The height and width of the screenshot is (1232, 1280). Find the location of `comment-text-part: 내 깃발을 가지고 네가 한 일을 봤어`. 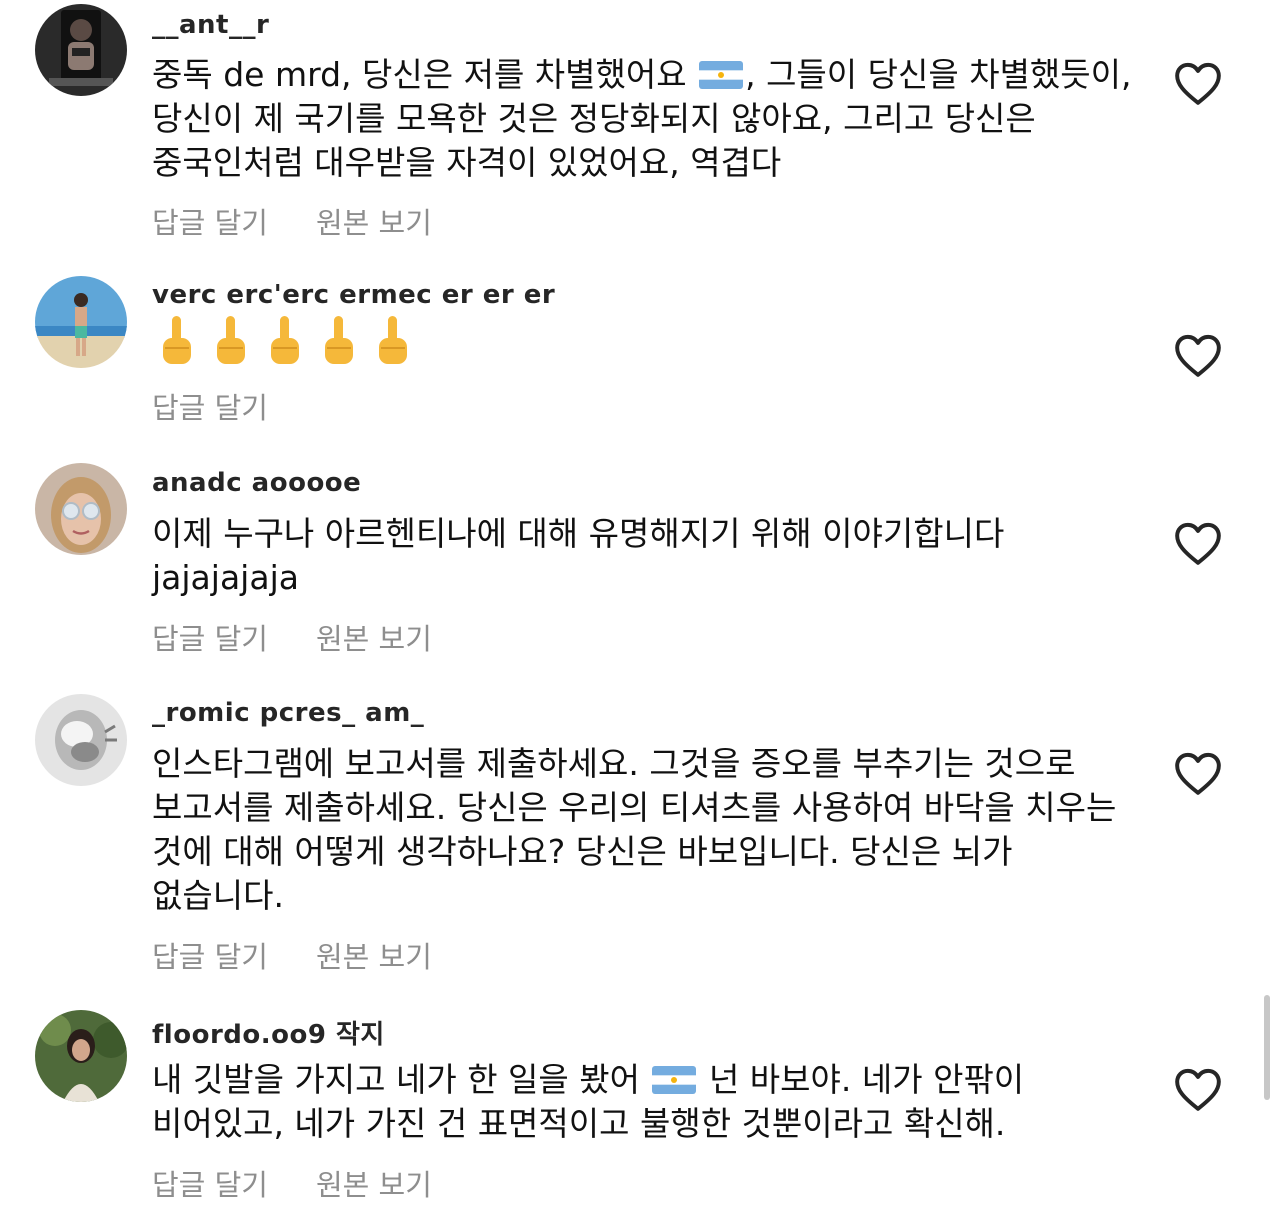

comment-text-part: 내 깃발을 가지고 네가 한 일을 봤어 is located at coordinates (401, 1079).